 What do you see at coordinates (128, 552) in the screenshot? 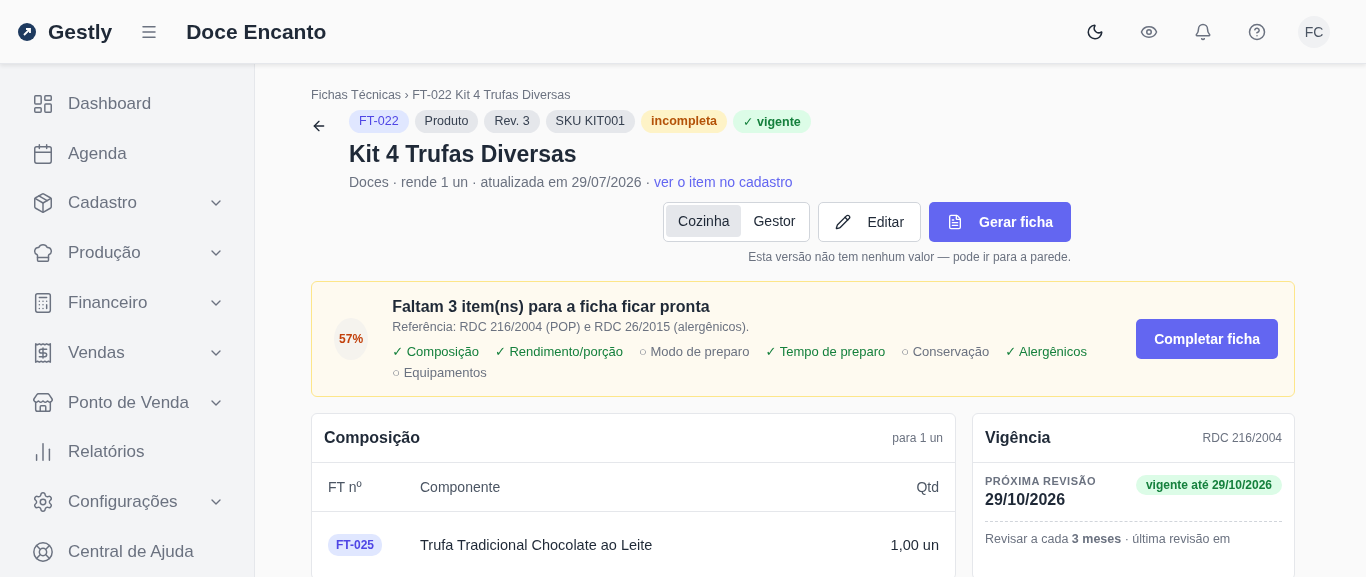
I see `sidebar-item: Central de Ajuda` at bounding box center [128, 552].